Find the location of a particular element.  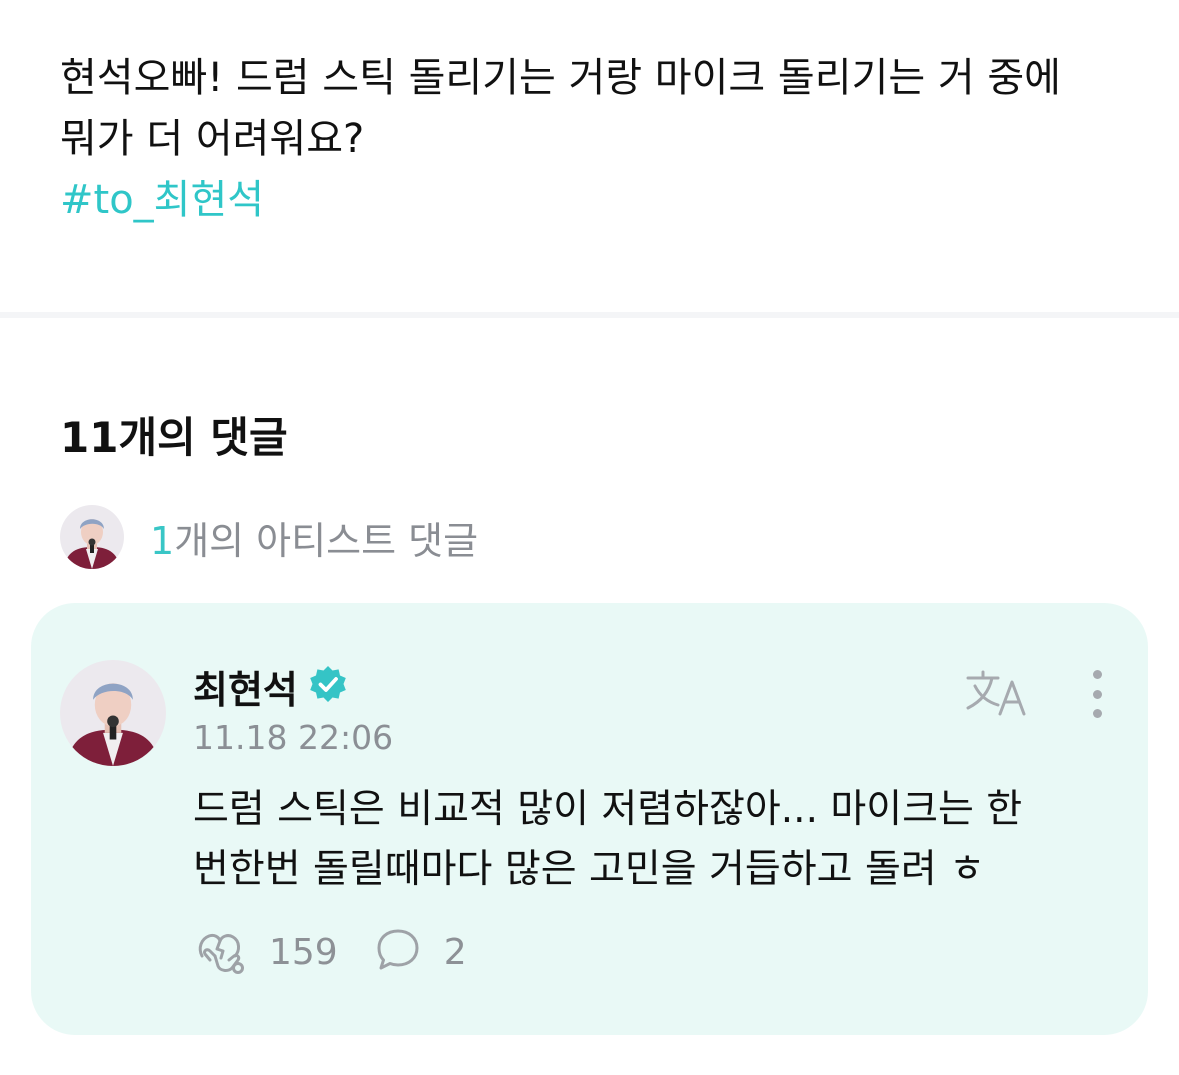

reply-count: 2 is located at coordinates (455, 952).